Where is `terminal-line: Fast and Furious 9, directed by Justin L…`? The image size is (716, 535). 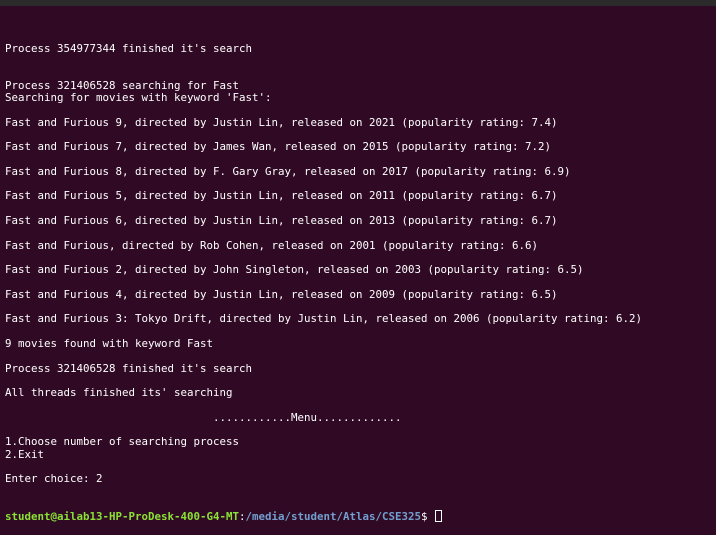
terminal-line: Fast and Furious 9, directed by Justin L… is located at coordinates (281, 122).